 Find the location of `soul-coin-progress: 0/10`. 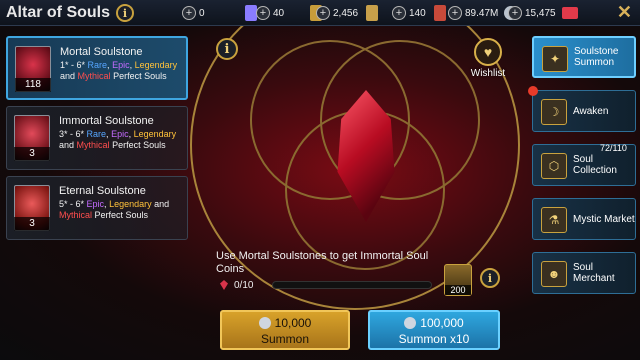

soul-coin-progress: 0/10 is located at coordinates (330, 285).